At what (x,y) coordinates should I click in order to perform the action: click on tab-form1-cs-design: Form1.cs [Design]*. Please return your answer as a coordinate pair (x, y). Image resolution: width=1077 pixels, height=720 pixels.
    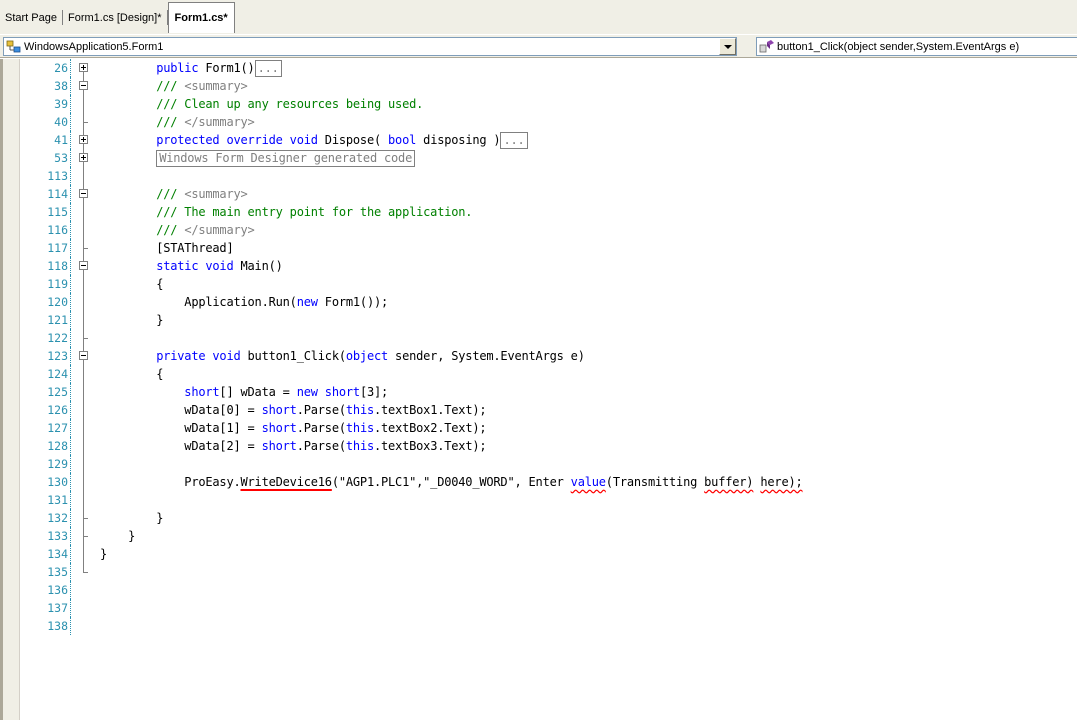
    Looking at the image, I should click on (115, 17).